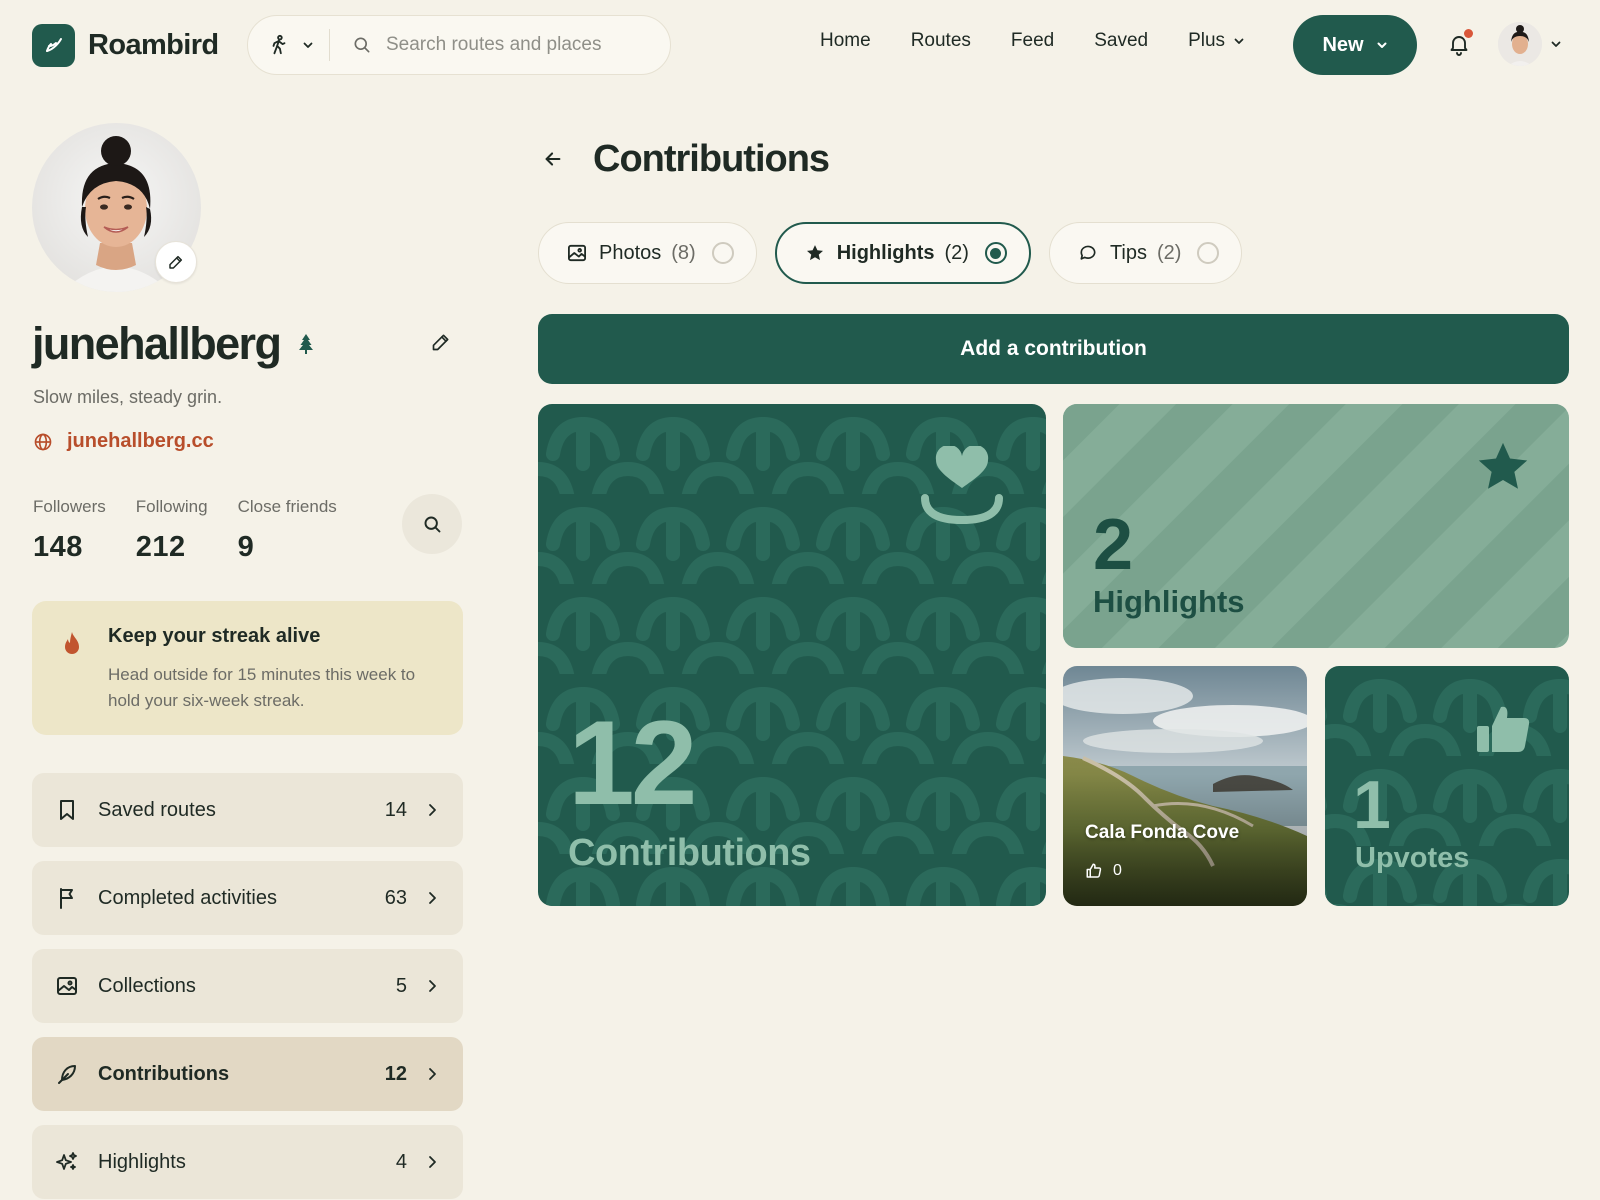 This screenshot has height=1200, width=1600. I want to click on feather-icon, so click(67, 1074).